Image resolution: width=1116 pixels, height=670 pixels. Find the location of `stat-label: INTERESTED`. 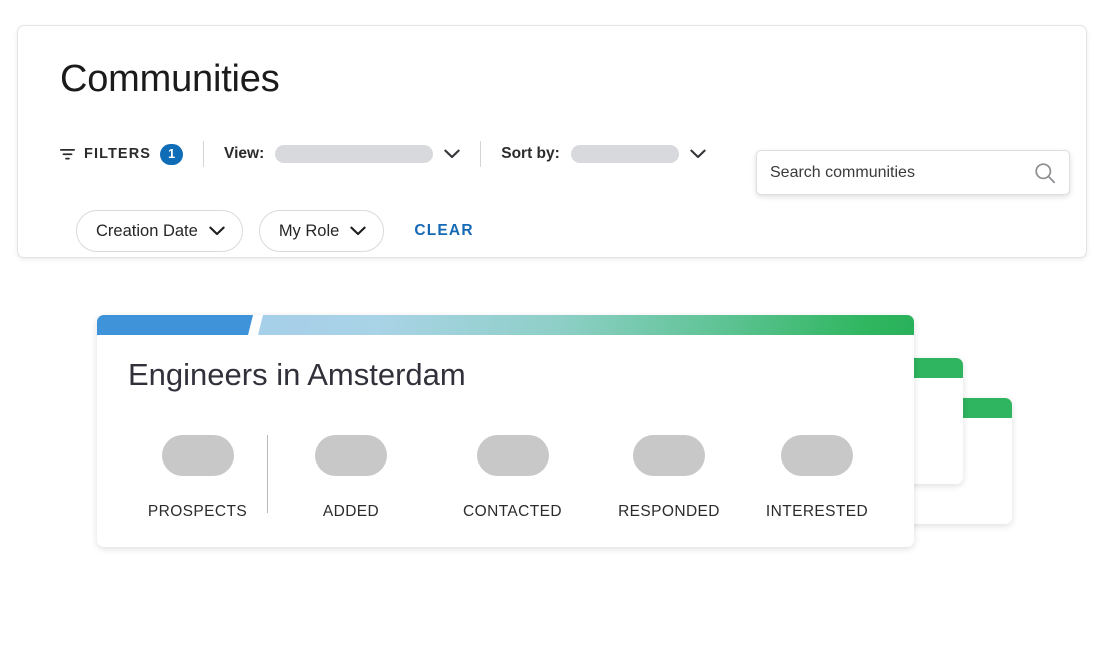

stat-label: INTERESTED is located at coordinates (817, 511).